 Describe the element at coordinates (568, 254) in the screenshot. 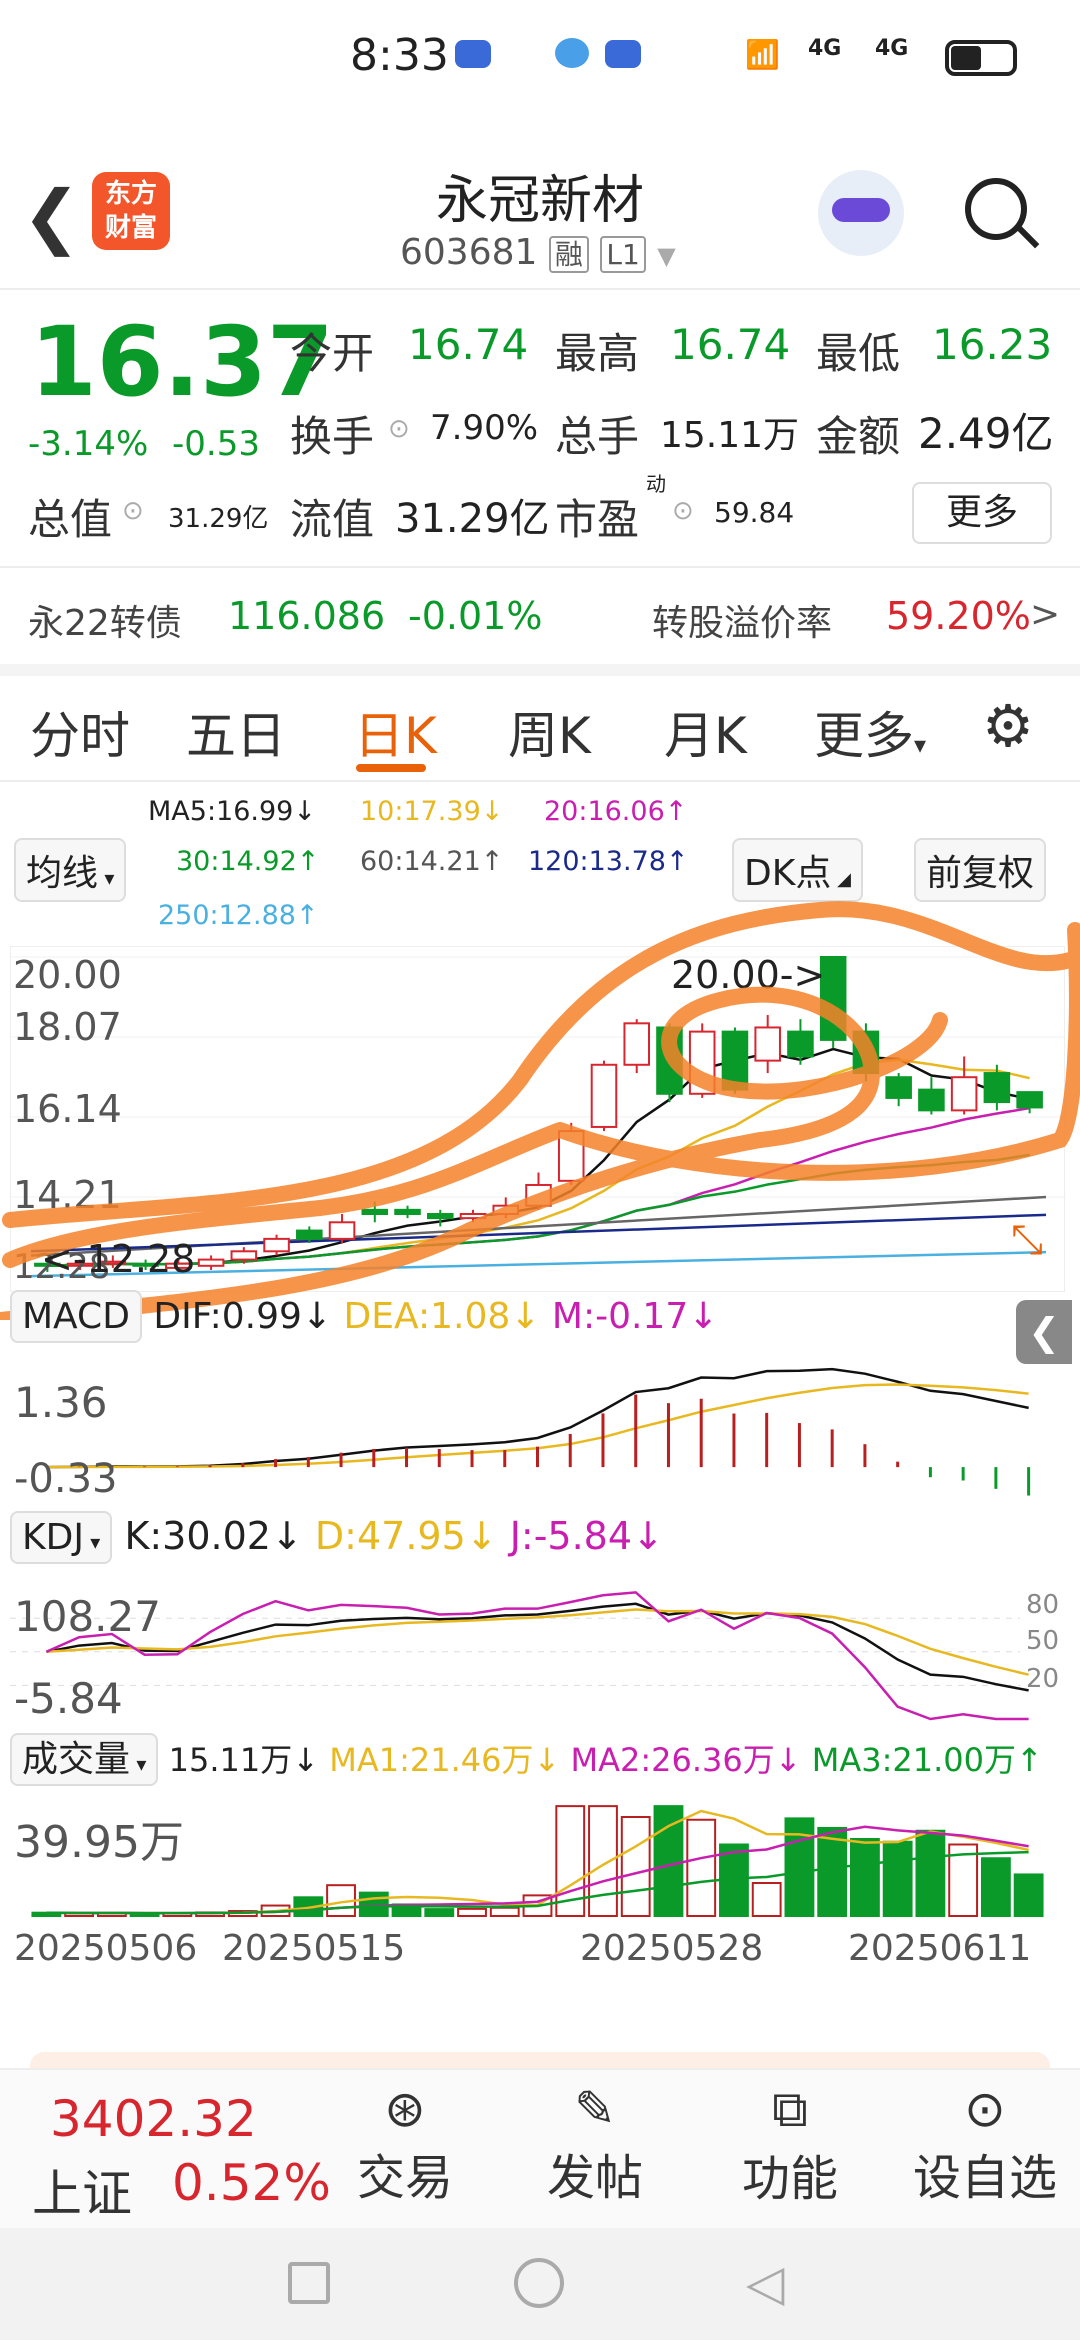

I see `margin-tag: 融` at that location.